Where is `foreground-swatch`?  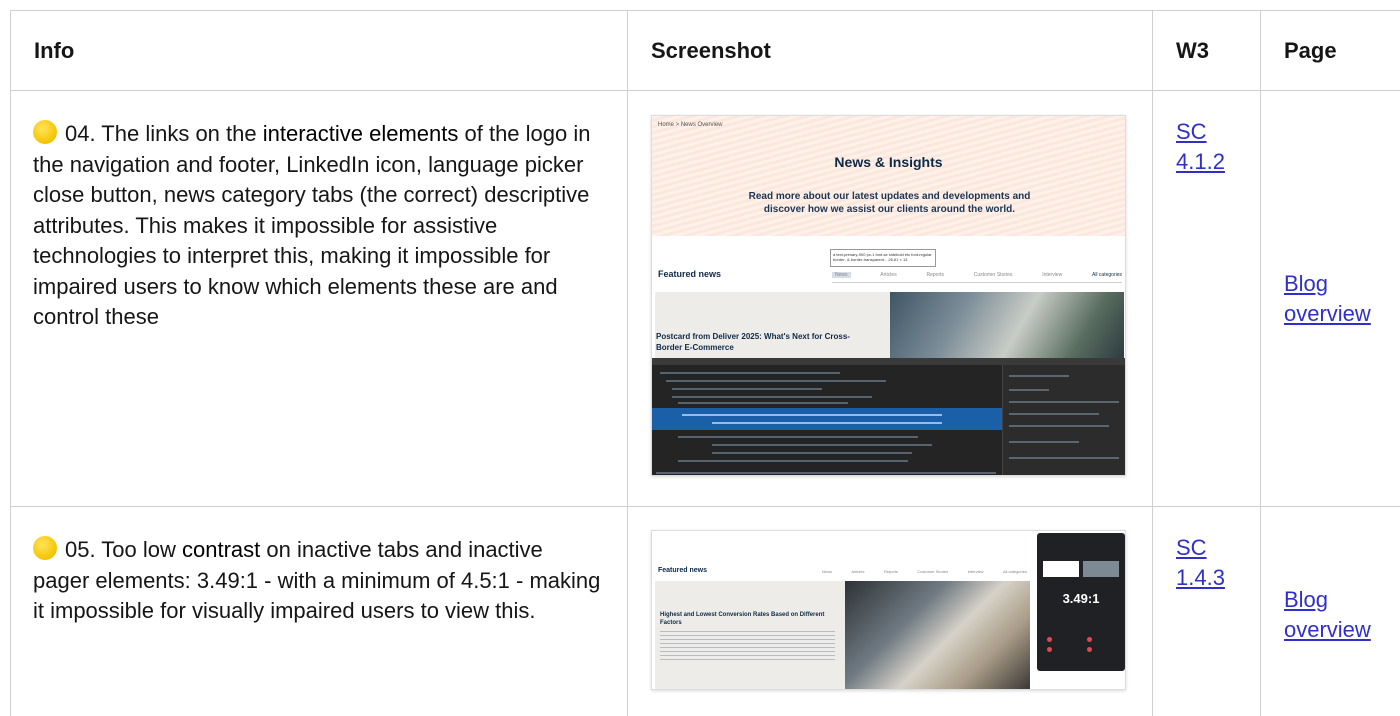
foreground-swatch is located at coordinates (1061, 569).